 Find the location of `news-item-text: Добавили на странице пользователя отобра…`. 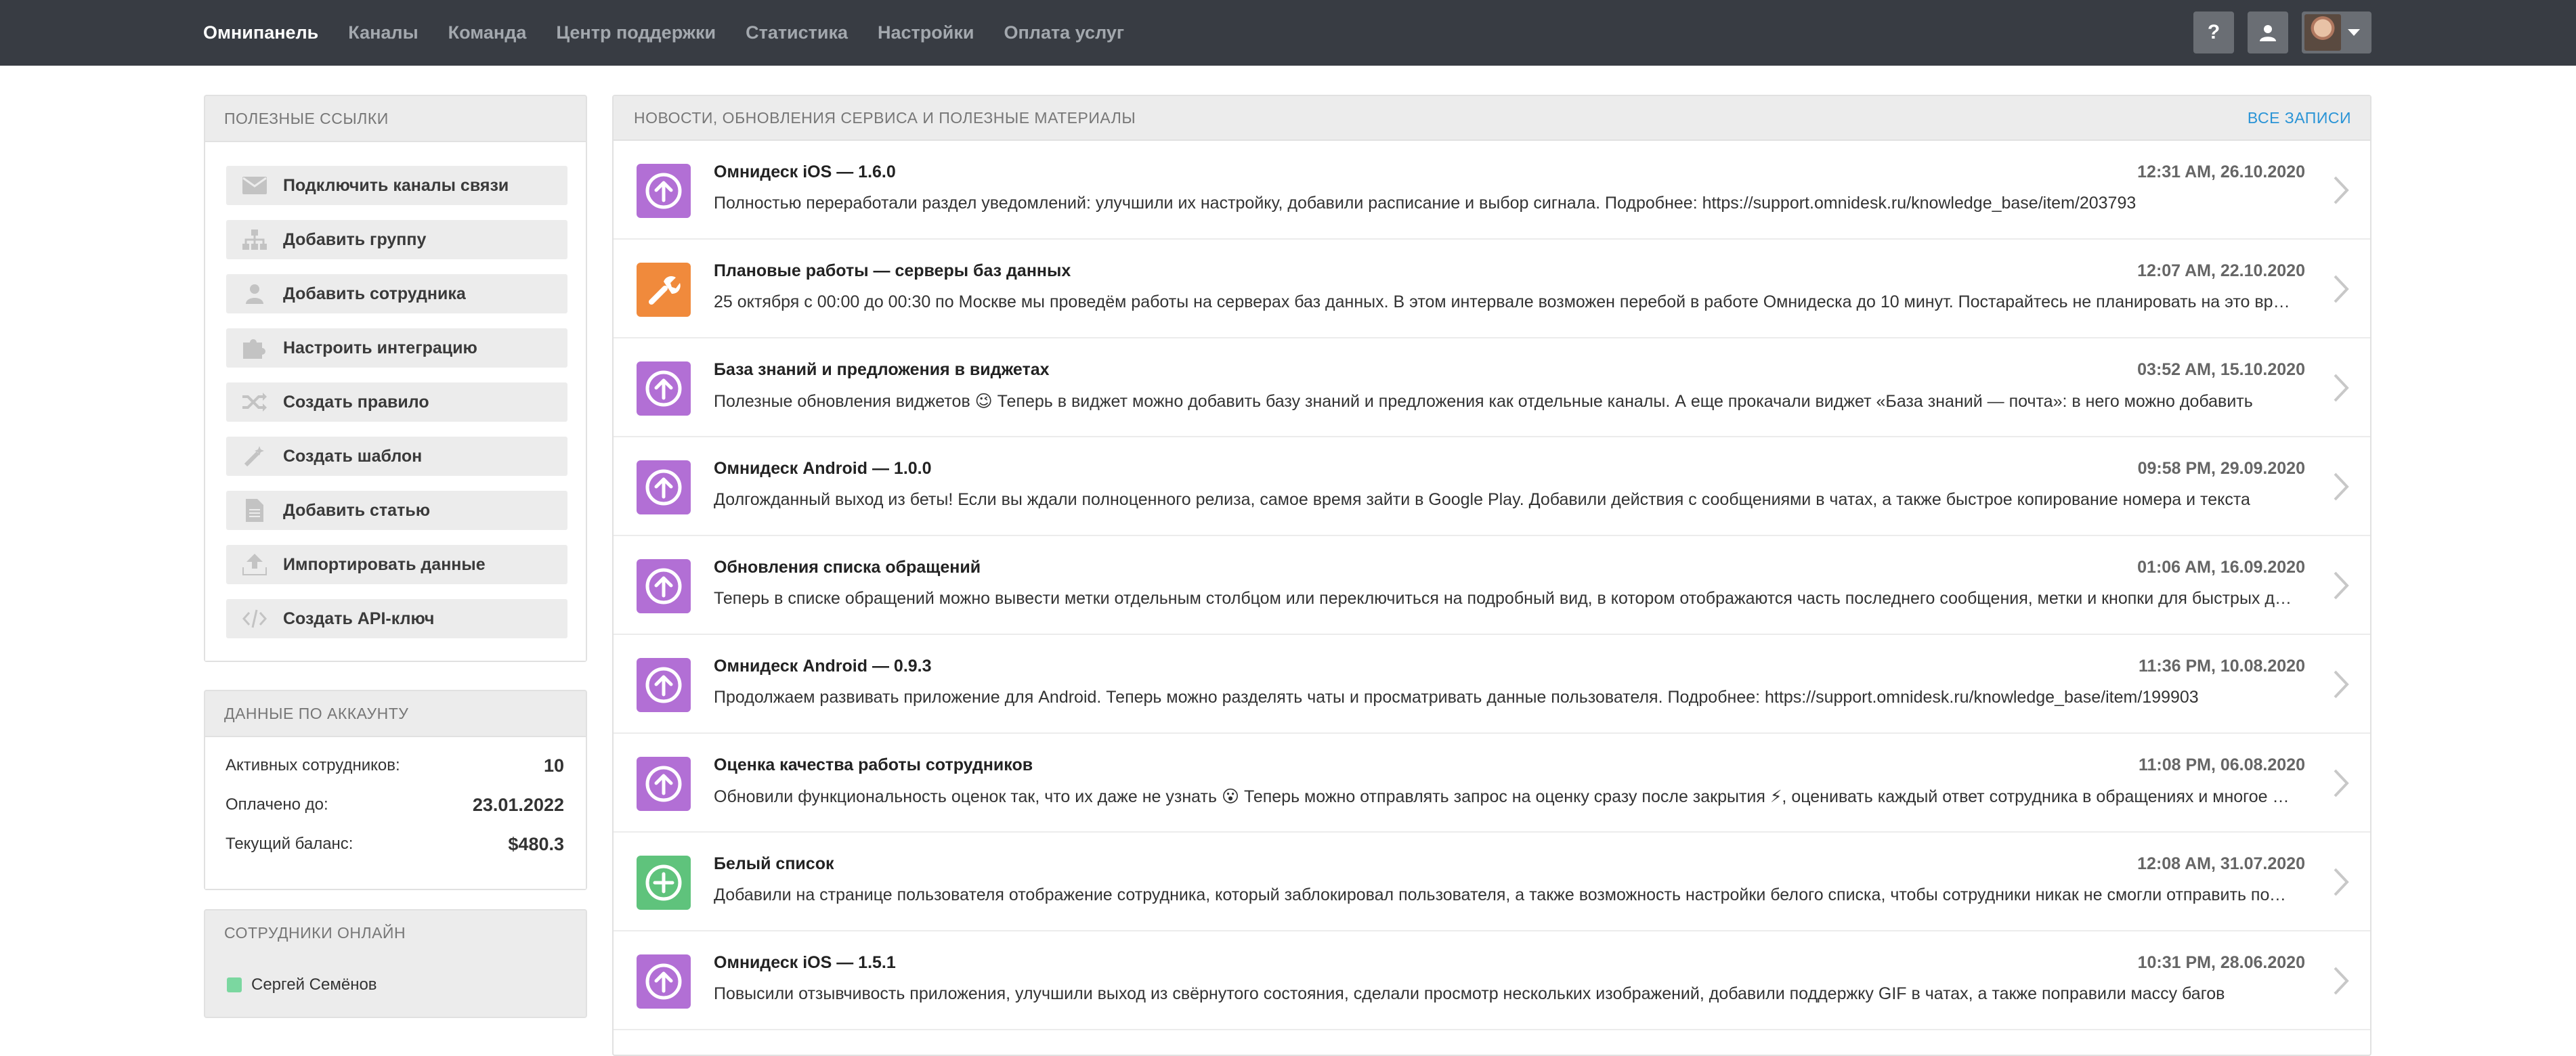

news-item-text: Добавили на странице пользователя отобра… is located at coordinates (1503, 894).